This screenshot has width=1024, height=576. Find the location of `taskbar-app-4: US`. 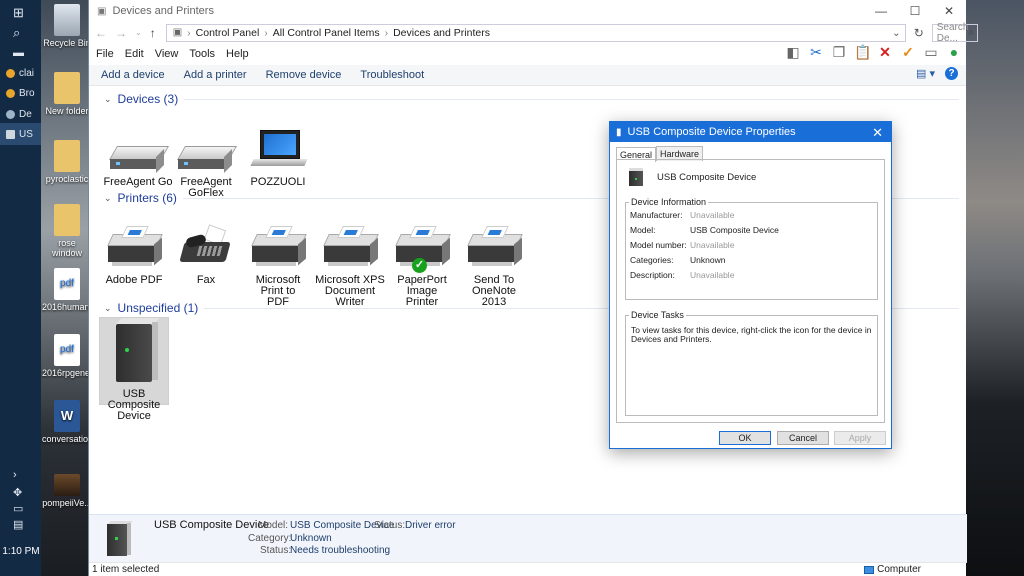

taskbar-app-4: US is located at coordinates (20, 134).